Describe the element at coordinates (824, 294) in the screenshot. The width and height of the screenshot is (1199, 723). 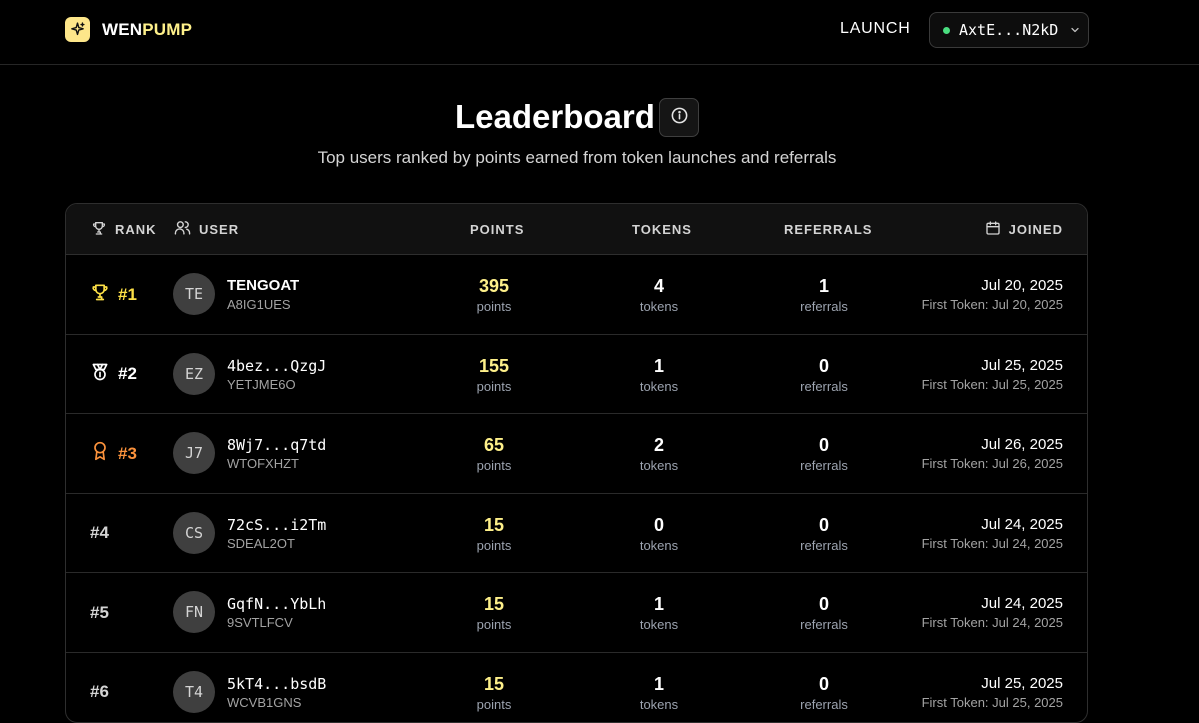
I see `referrals-cell: 1 referrals` at that location.